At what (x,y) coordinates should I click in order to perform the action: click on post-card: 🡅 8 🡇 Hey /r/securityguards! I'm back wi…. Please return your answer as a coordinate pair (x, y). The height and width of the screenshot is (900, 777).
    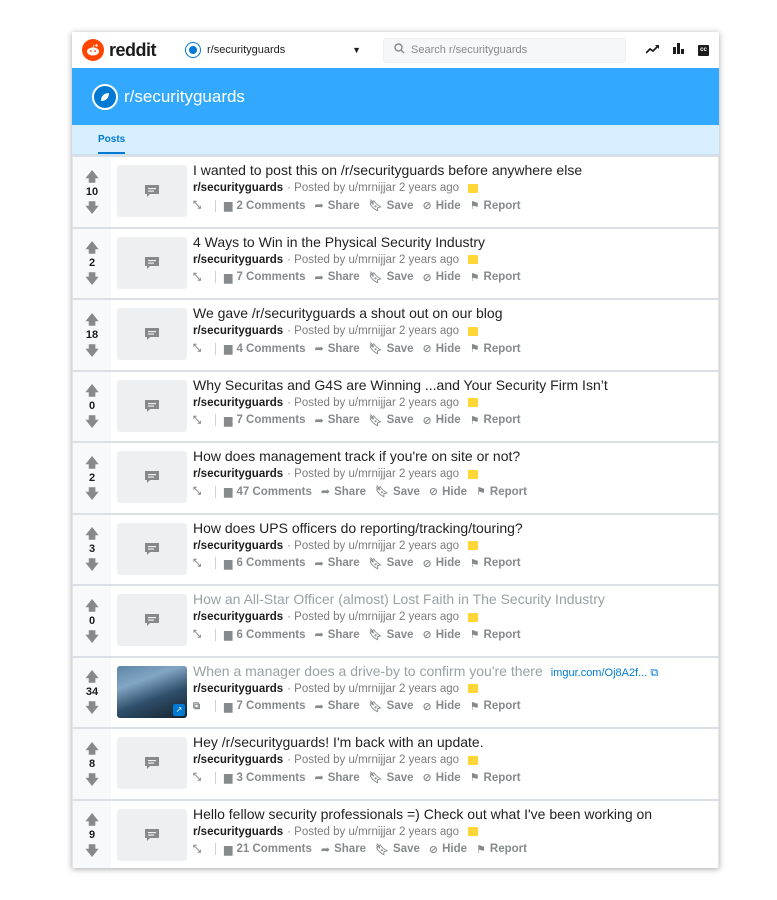
    Looking at the image, I should click on (395, 764).